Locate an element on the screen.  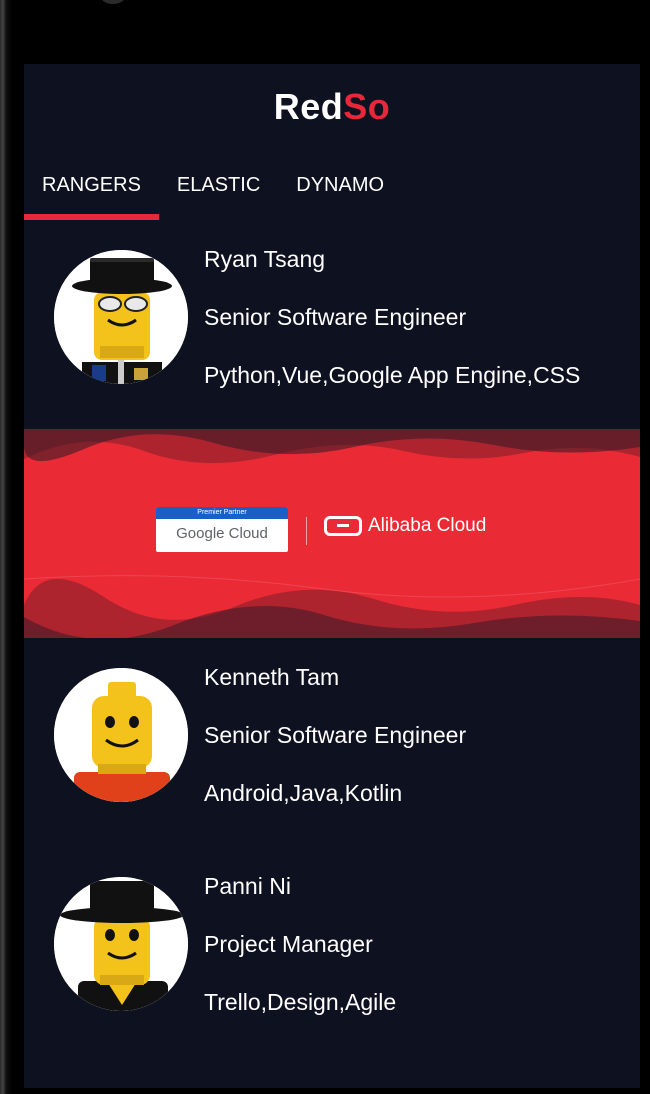
google-cloud-label: Google Cloud is located at coordinates (222, 533).